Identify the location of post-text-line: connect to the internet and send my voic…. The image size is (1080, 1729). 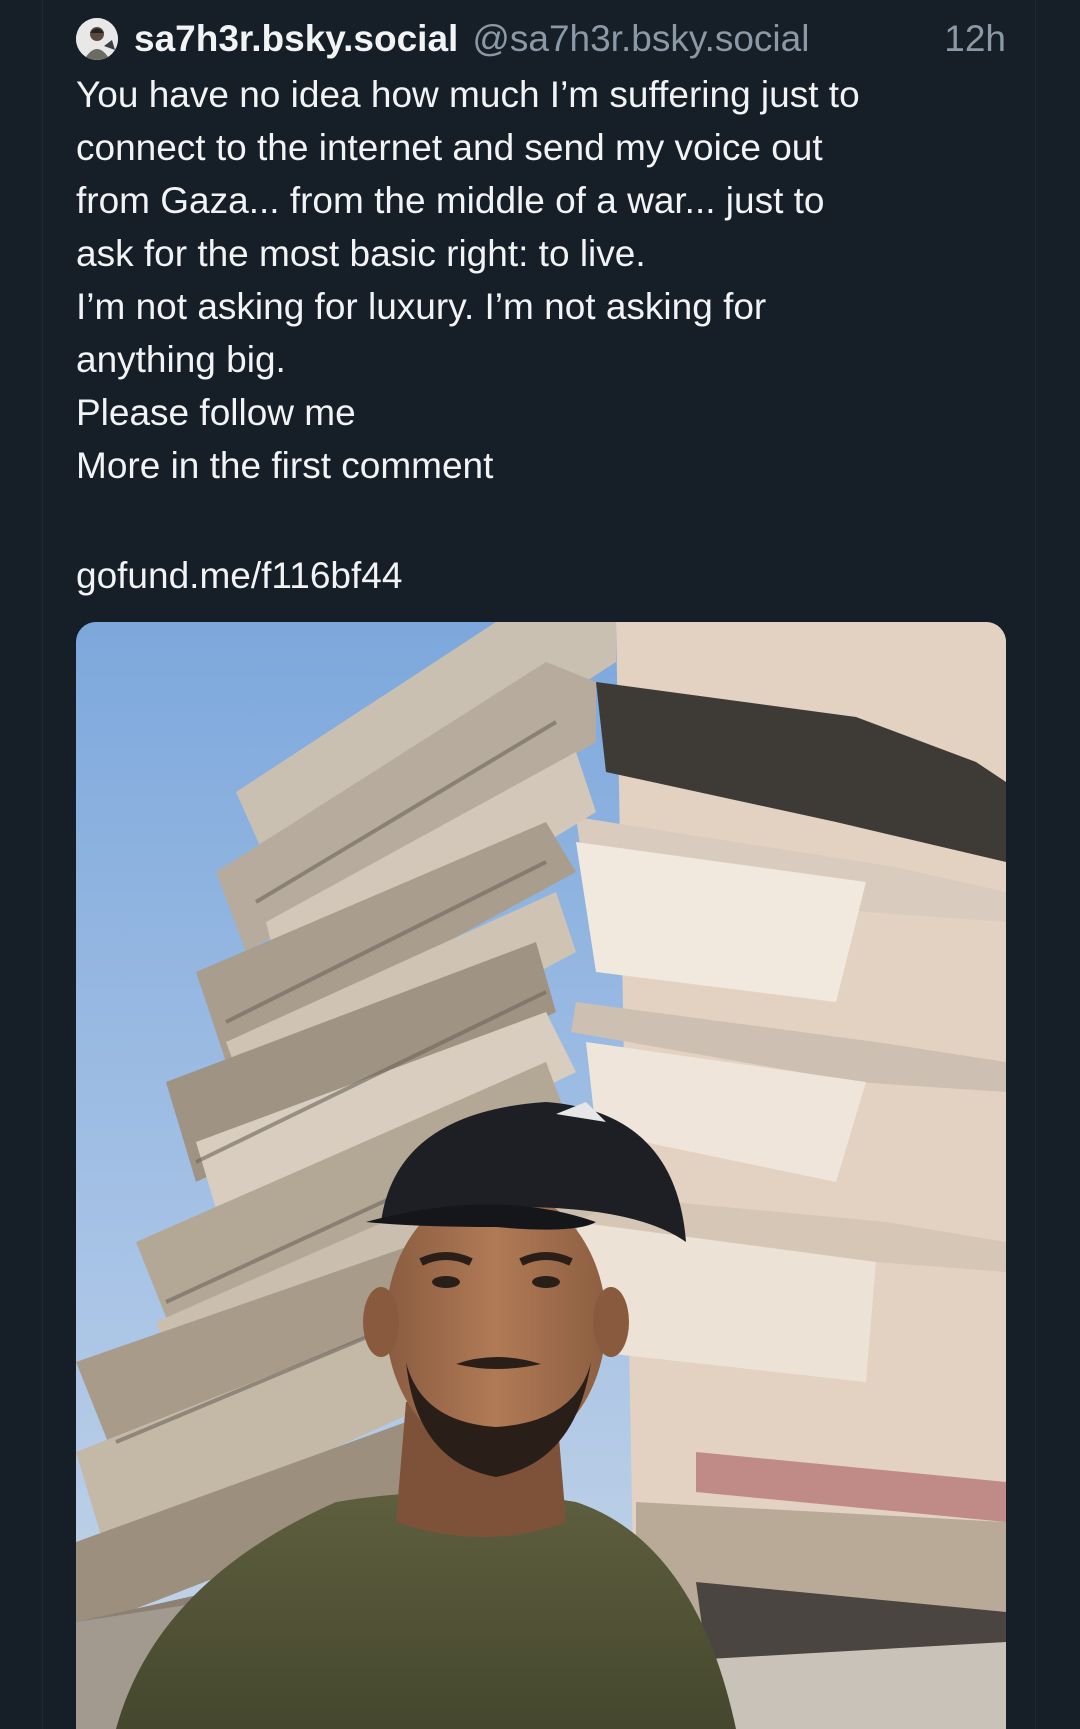
(449, 147).